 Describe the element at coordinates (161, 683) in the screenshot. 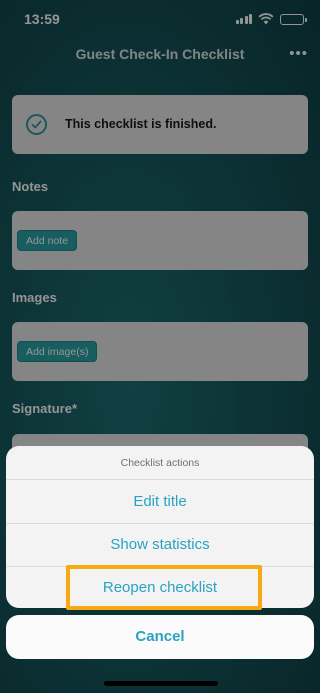

I see `home-indicator` at that location.